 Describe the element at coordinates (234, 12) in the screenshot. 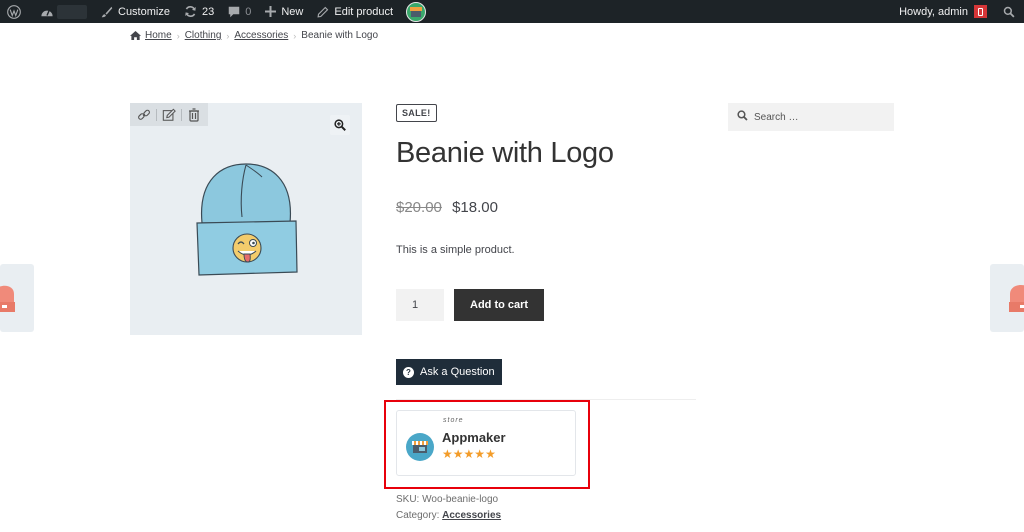

I see `comment-icon` at that location.